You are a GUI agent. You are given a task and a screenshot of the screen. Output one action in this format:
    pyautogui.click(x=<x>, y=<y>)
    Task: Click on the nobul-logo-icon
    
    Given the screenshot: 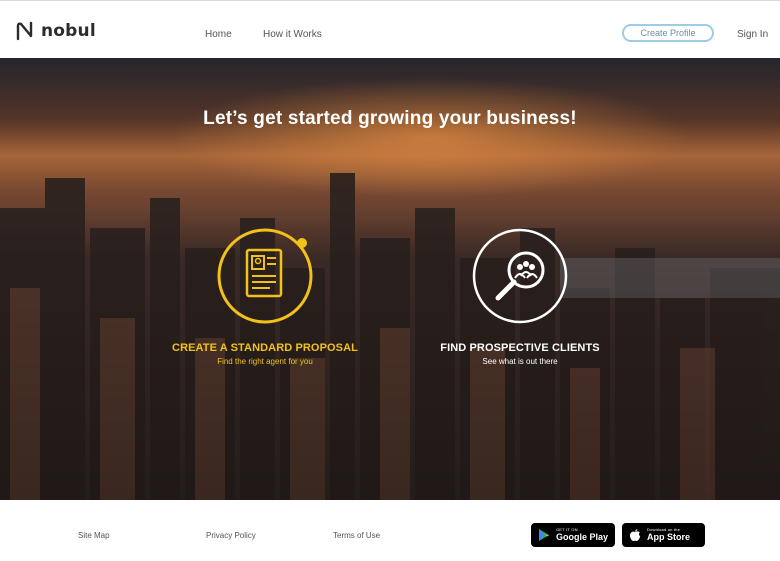 What is the action you would take?
    pyautogui.click(x=24, y=31)
    